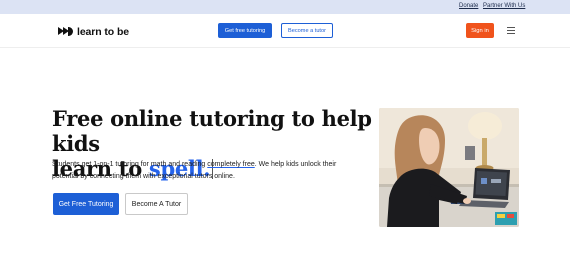  What do you see at coordinates (480, 30) in the screenshot?
I see `sign-in-button: Sign in` at bounding box center [480, 30].